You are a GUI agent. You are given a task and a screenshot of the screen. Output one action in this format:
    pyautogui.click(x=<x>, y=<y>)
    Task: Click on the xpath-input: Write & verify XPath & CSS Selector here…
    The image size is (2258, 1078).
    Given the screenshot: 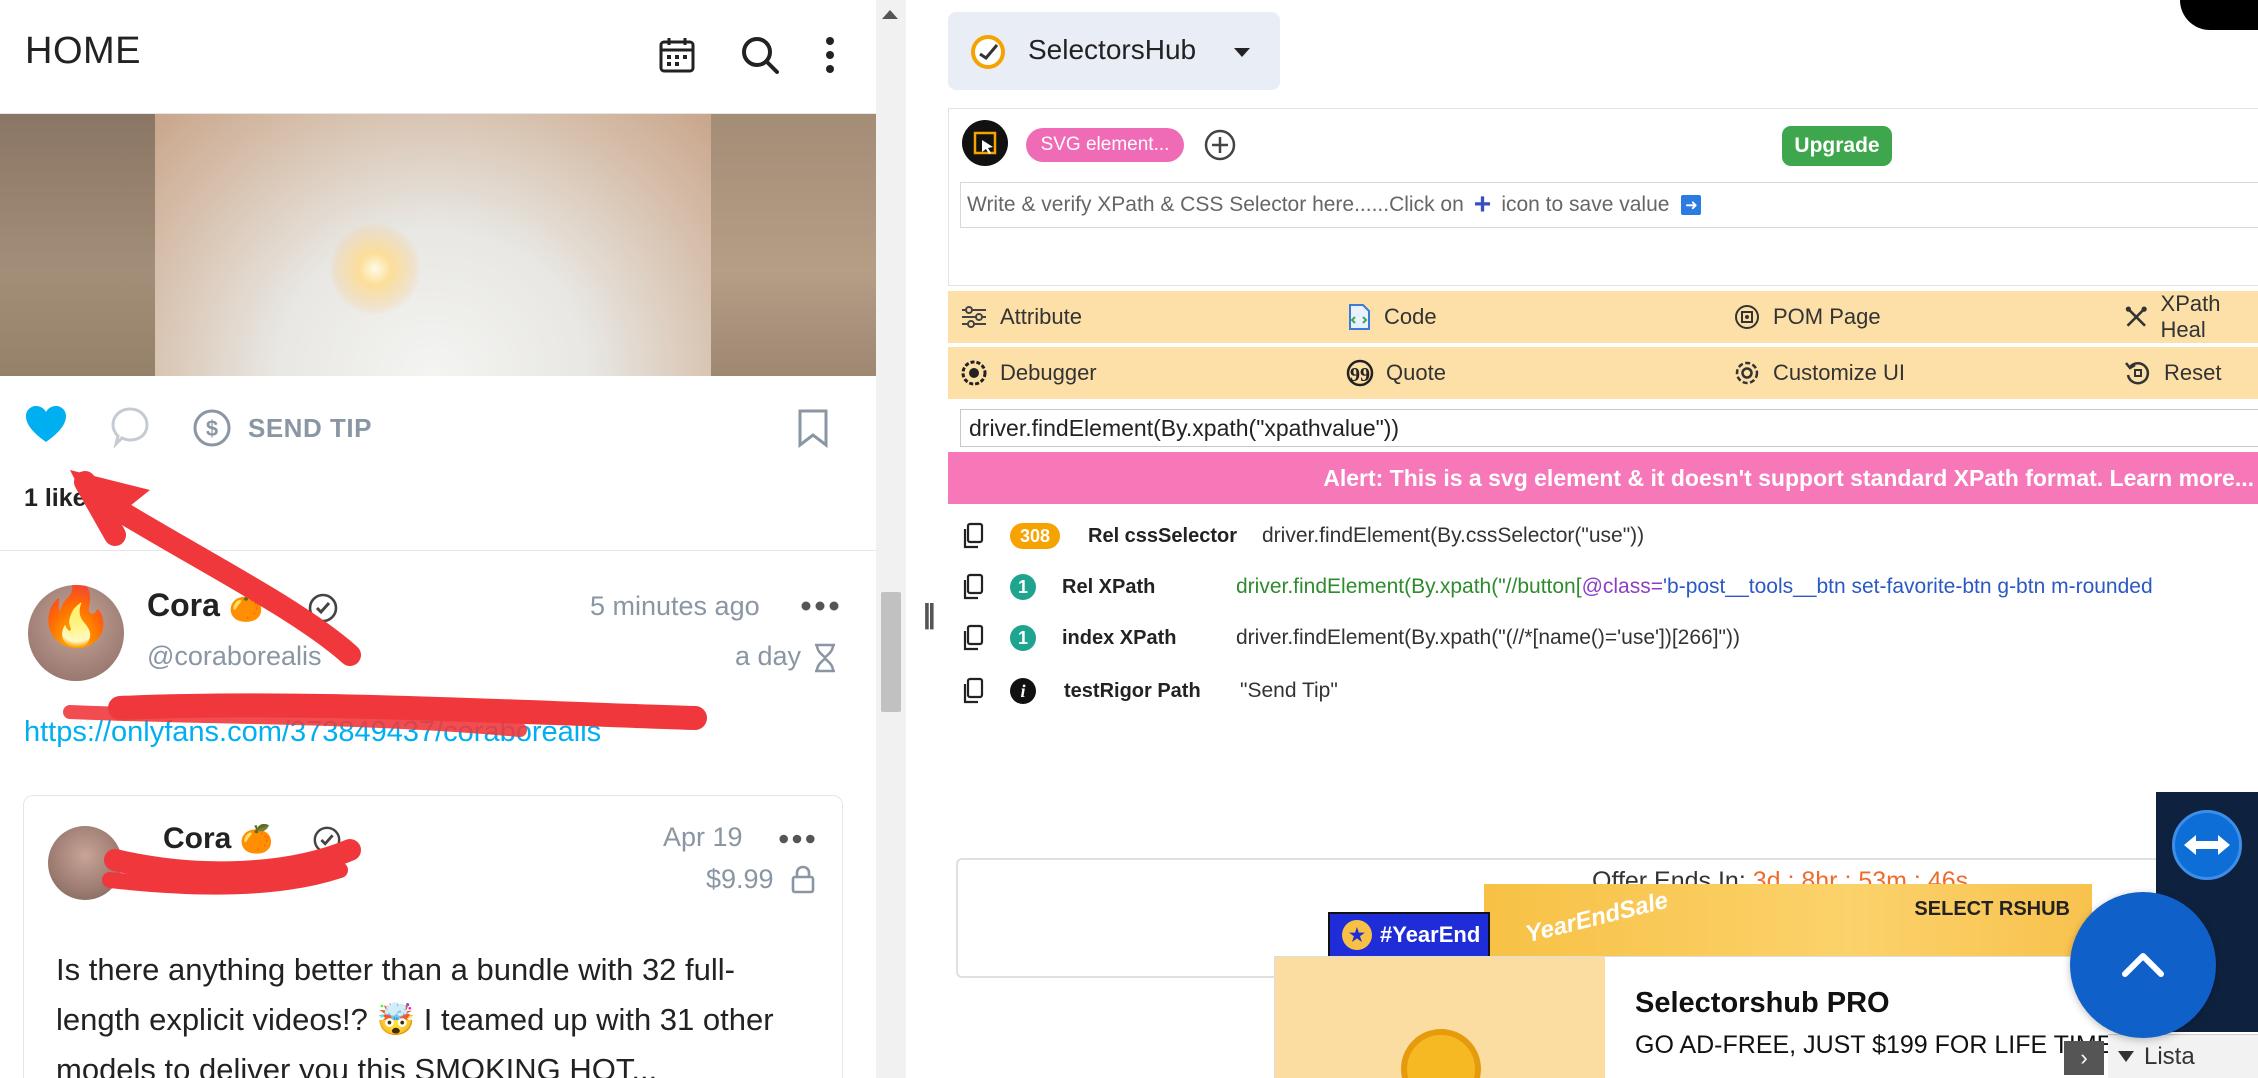 What is the action you would take?
    pyautogui.click(x=1609, y=205)
    